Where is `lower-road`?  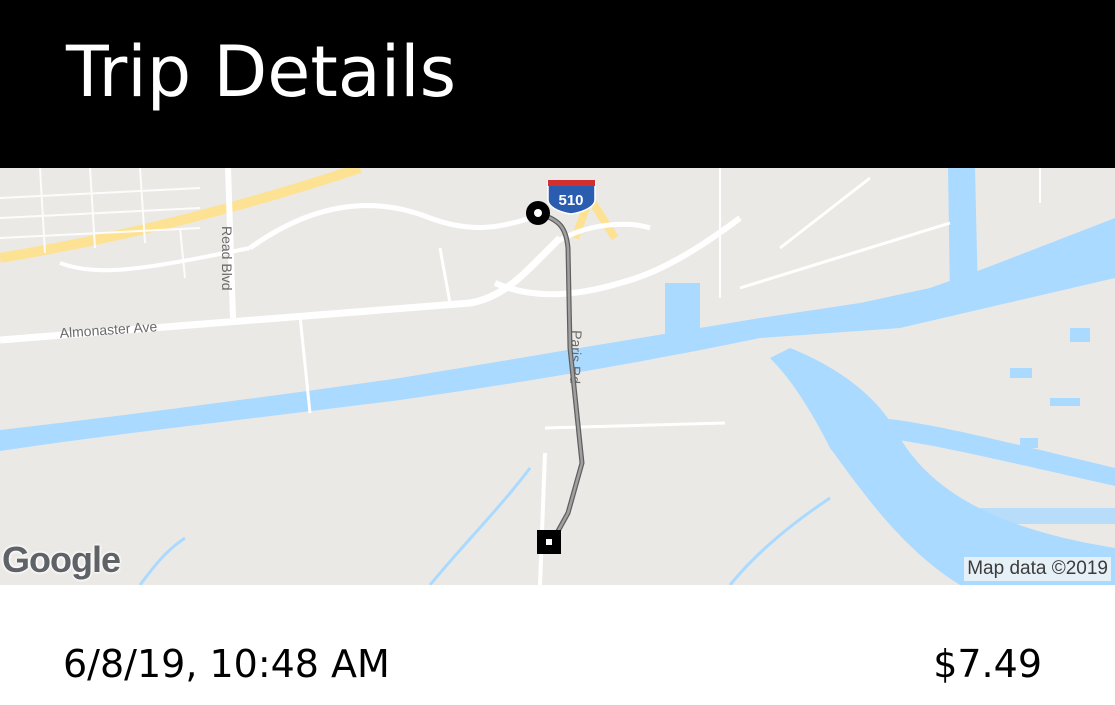 lower-road is located at coordinates (542, 518).